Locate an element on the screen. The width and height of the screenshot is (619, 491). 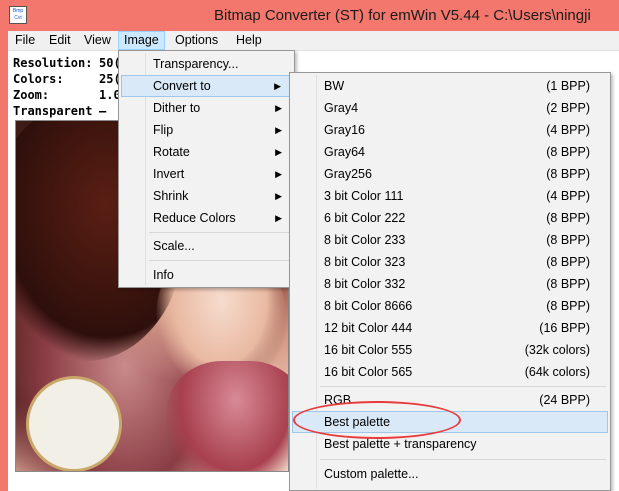
format-label: 16 bit Color 565 is located at coordinates (368, 372).